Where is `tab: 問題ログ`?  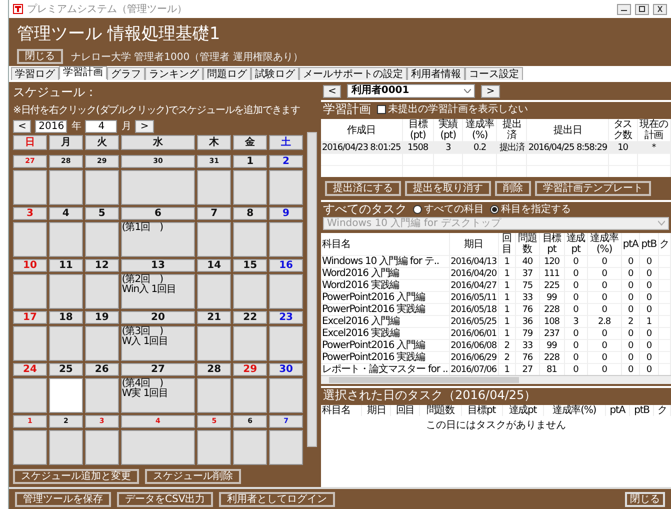
tab: 問題ログ is located at coordinates (227, 73).